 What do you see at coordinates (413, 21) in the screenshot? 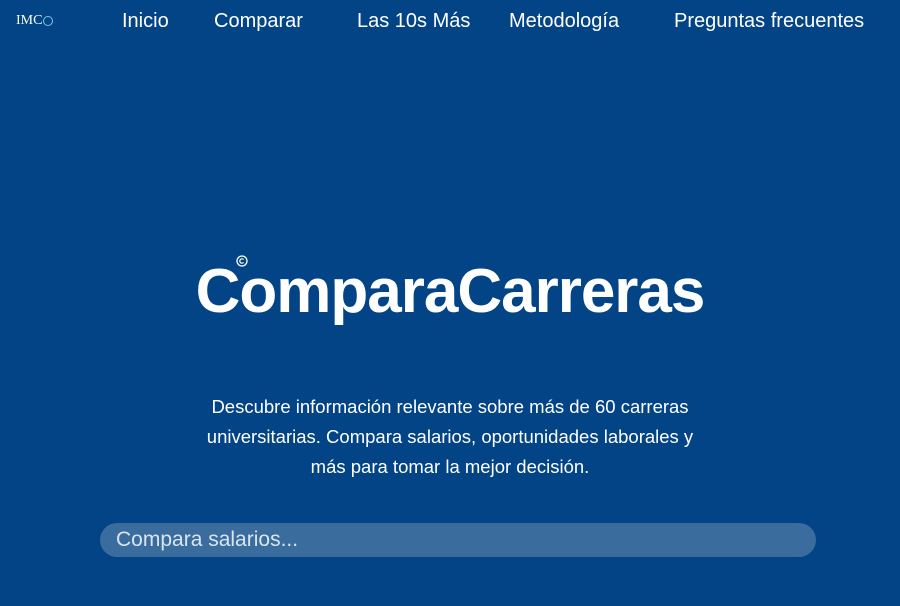
I see `nav-link-las-10s-mas: Las 10s Más` at bounding box center [413, 21].